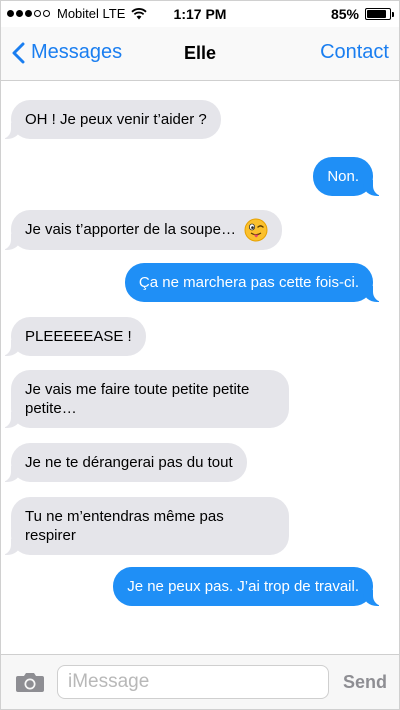 The height and width of the screenshot is (710, 400). Describe the element at coordinates (116, 119) in the screenshot. I see `message-text: OH ! Je peux venir t’aider ?` at that location.